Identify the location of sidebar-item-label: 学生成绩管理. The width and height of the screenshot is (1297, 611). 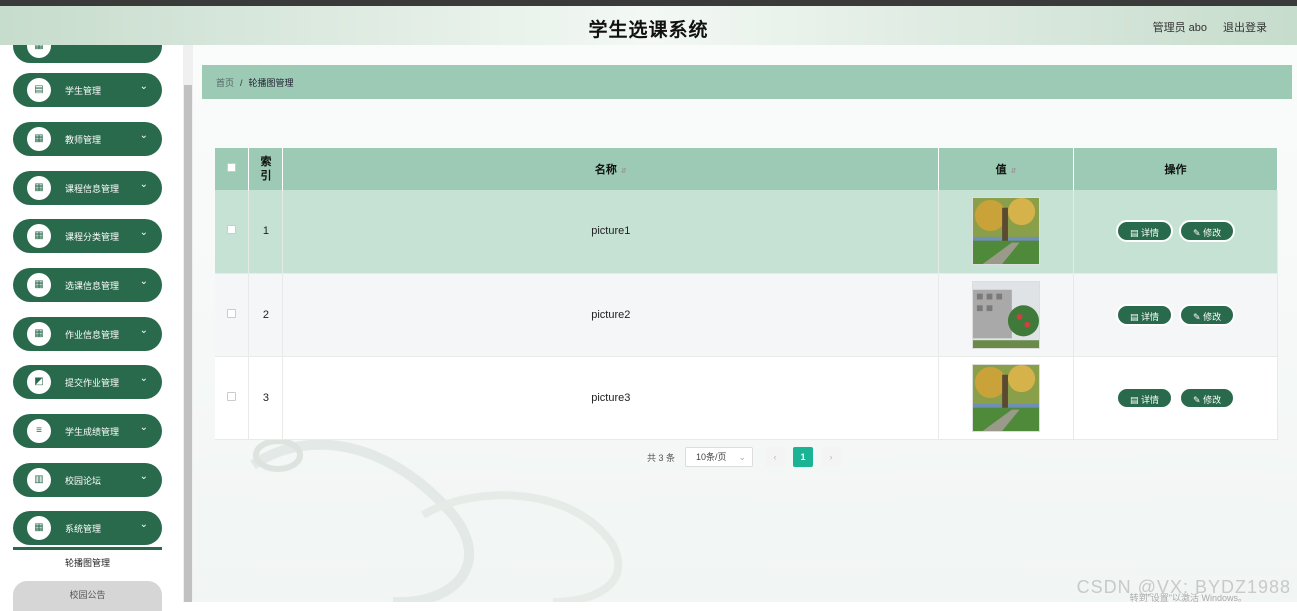
(92, 432).